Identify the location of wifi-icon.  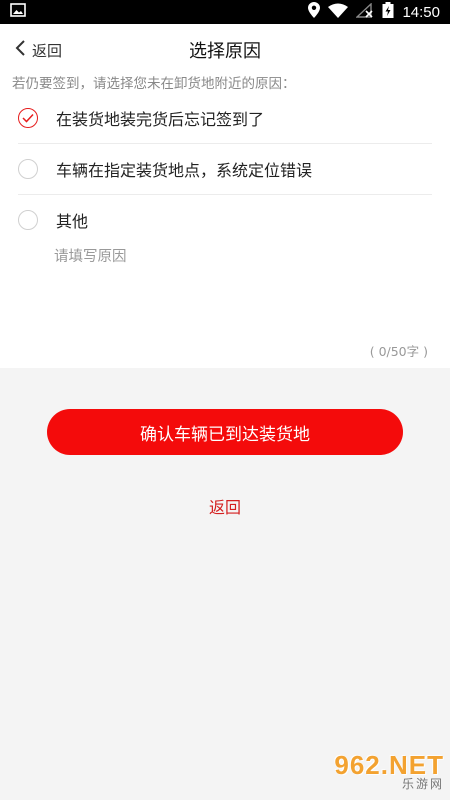
(338, 12).